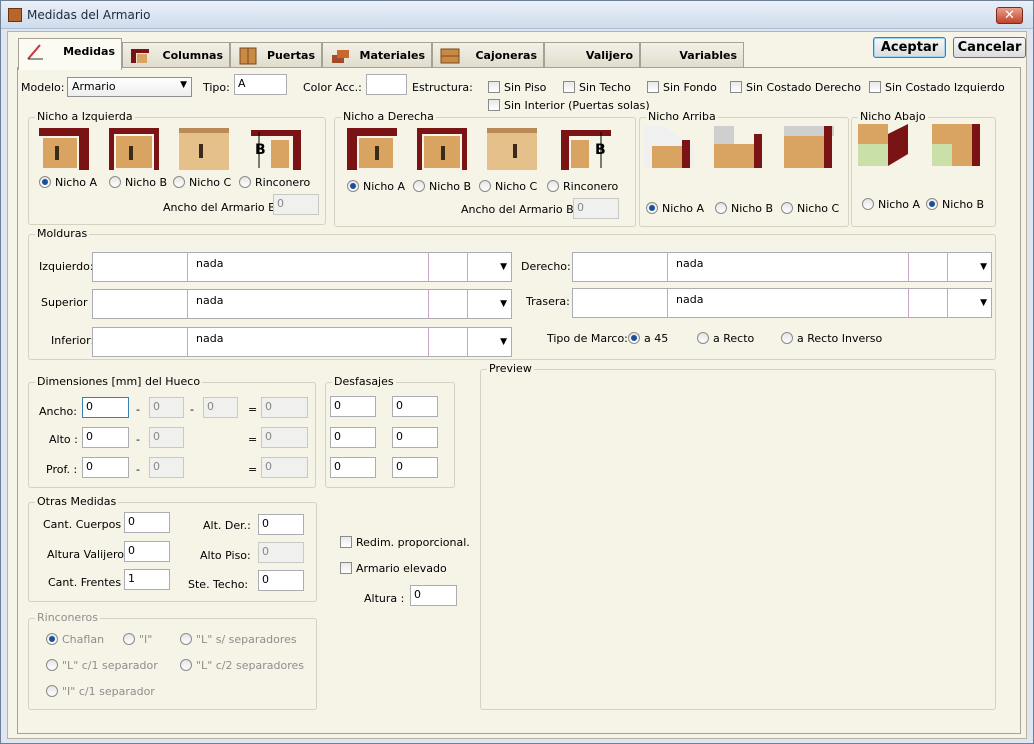 Image resolution: width=1034 pixels, height=744 pixels. Describe the element at coordinates (353, 437) in the screenshot. I see `desfasaje-3-field: 0` at that location.